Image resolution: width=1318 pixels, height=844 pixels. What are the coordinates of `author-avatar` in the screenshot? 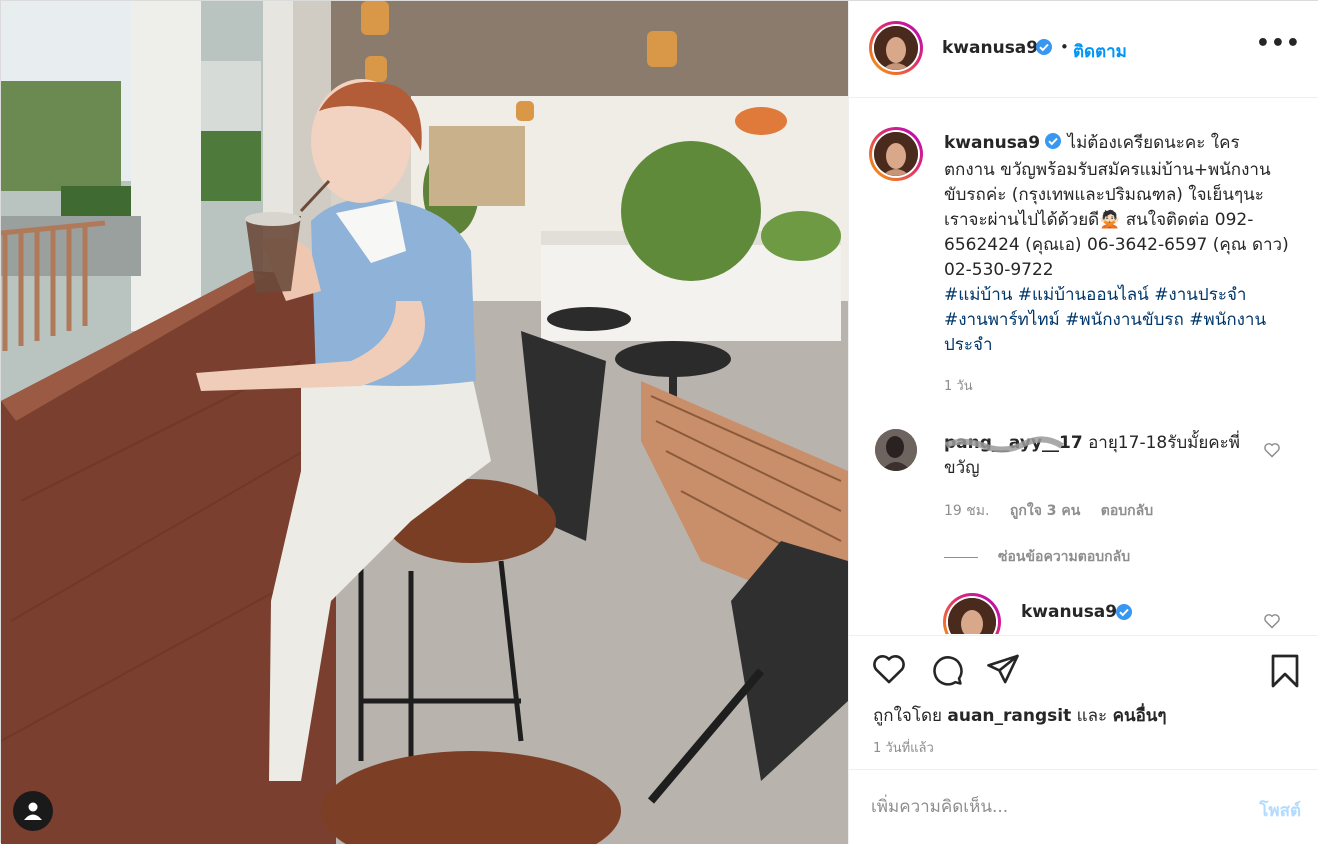 It's located at (896, 48).